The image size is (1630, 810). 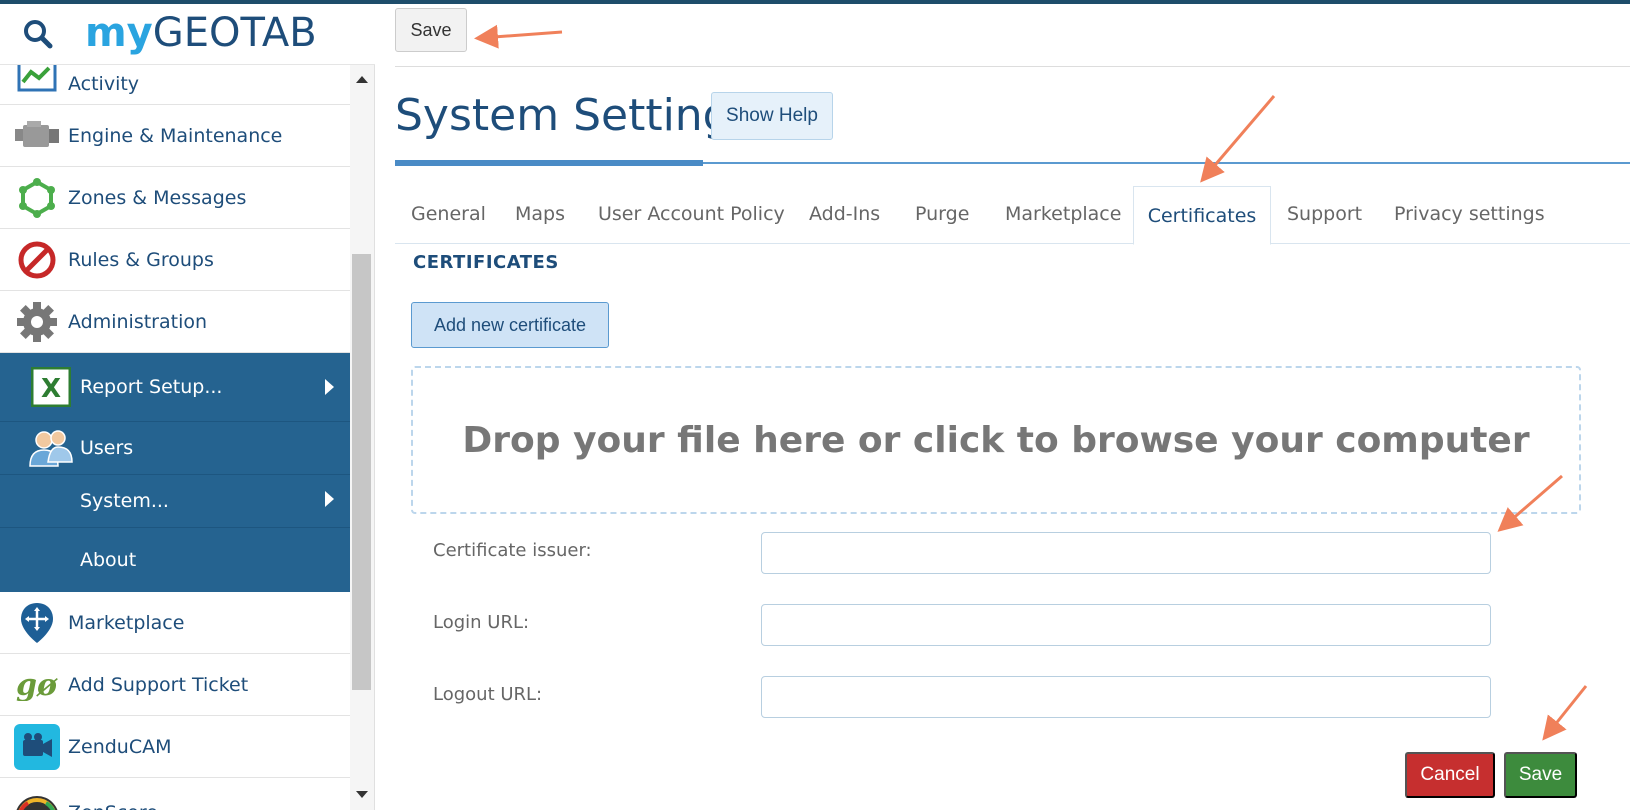 What do you see at coordinates (37, 623) in the screenshot?
I see `marketplace-icon` at bounding box center [37, 623].